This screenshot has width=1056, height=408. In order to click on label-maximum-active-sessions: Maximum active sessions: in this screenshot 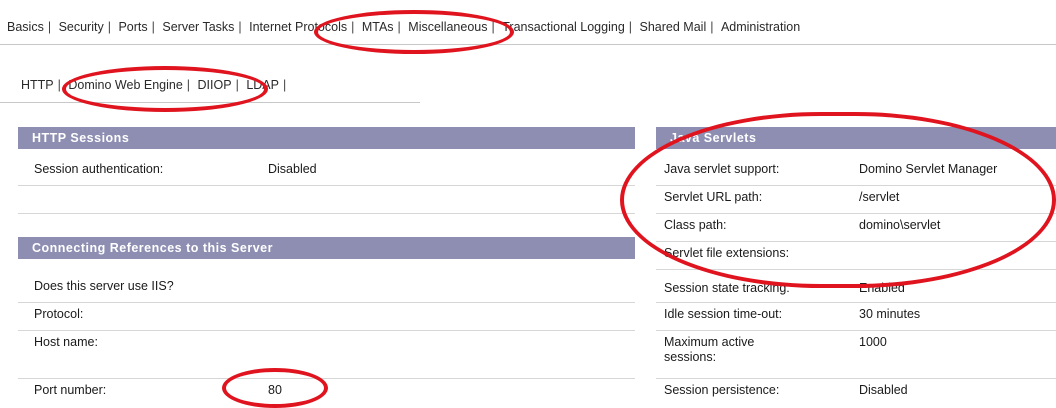, I will do `click(709, 349)`.